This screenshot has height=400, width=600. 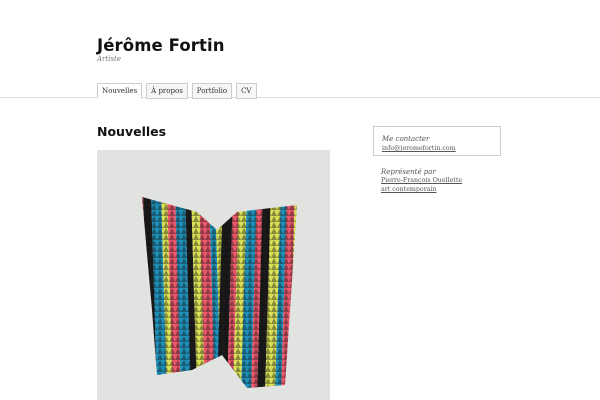 I want to click on gallery-link-name: Pierre-François Ouellette, so click(x=446, y=181).